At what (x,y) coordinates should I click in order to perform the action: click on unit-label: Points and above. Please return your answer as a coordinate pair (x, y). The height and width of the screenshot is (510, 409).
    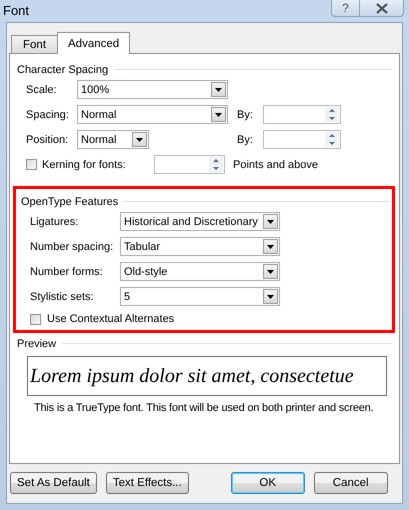
    Looking at the image, I should click on (275, 164).